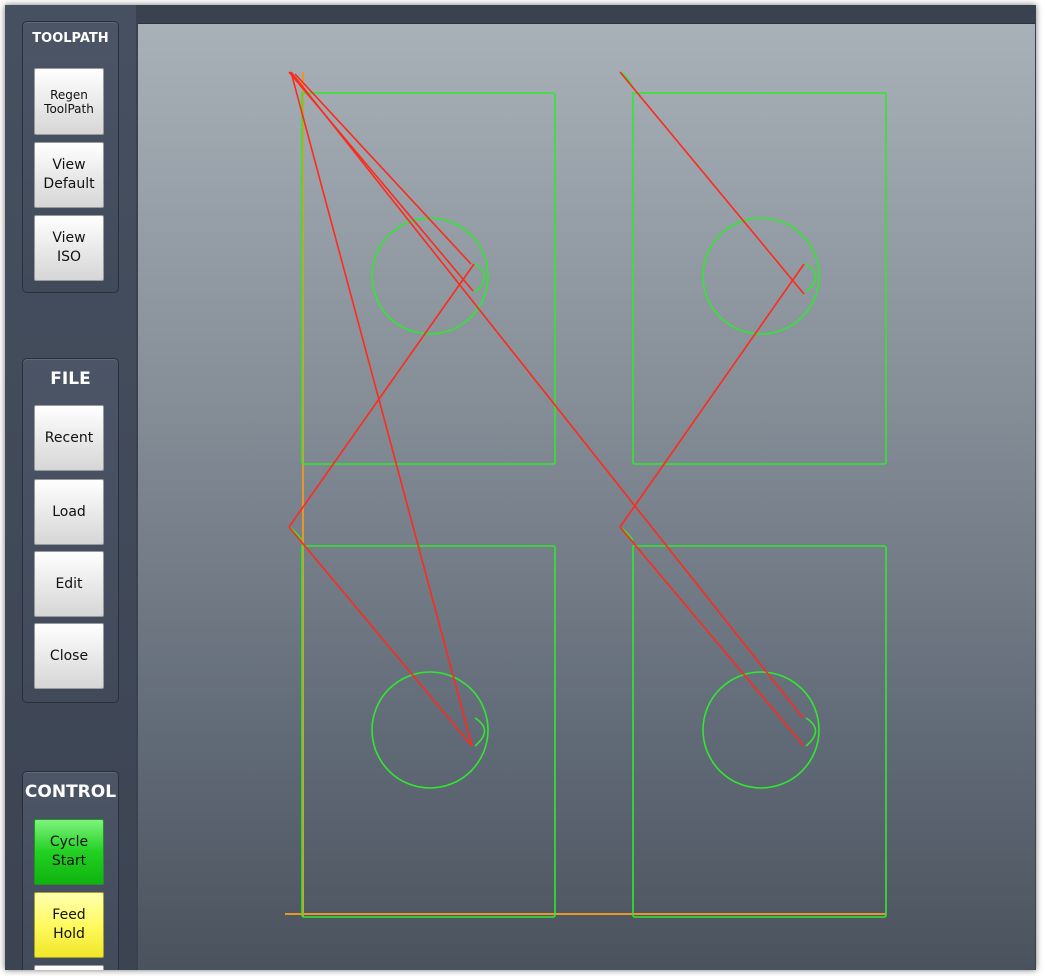 Image resolution: width=1045 pixels, height=976 pixels. I want to click on circle-cut-top-left, so click(430, 276).